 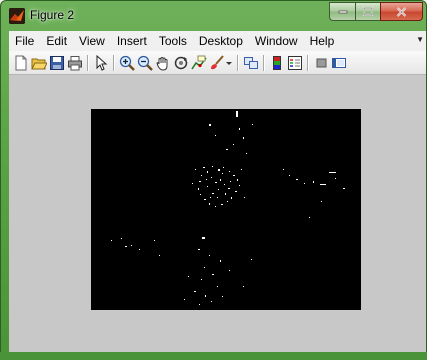 I want to click on save-figure-icon, so click(x=57, y=63).